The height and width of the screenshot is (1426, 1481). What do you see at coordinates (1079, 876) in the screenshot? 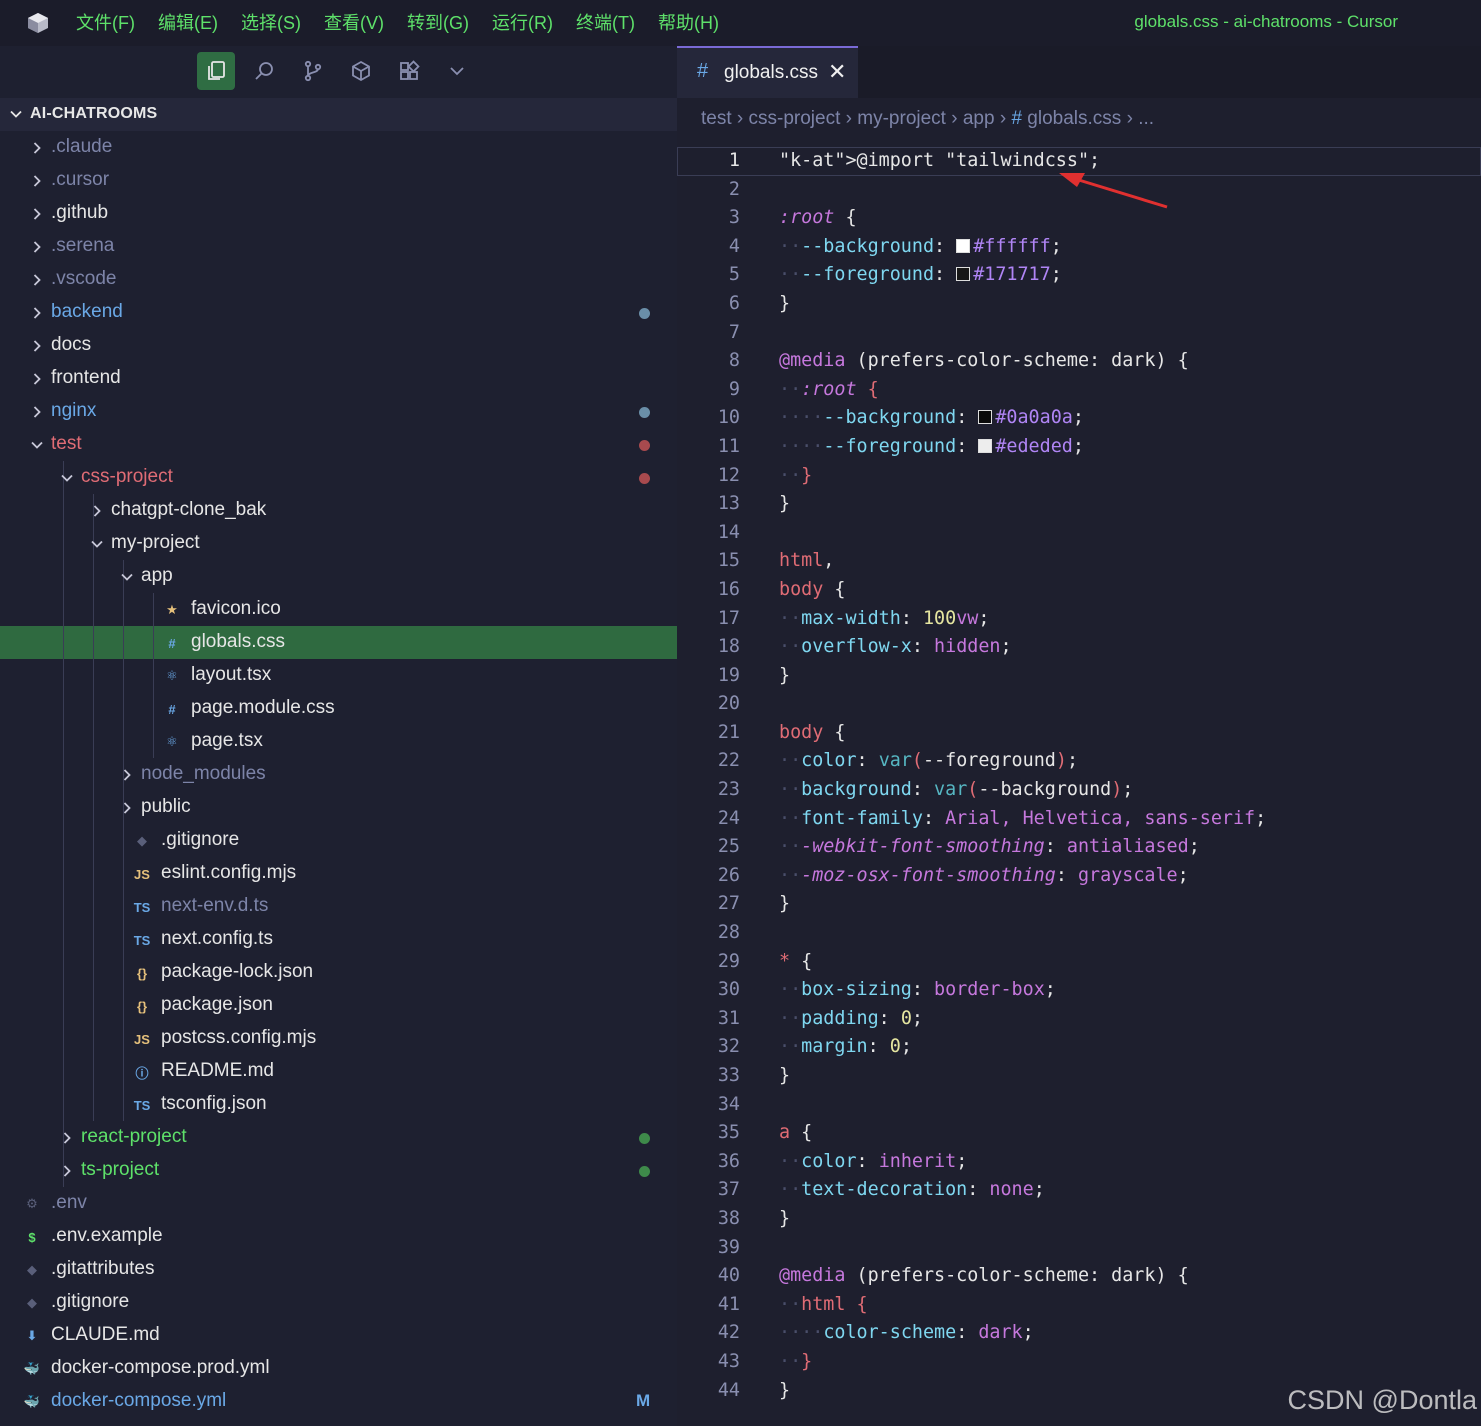
I see `code-line: 26 ··-moz-osx-font-smoothing: grayscale;` at bounding box center [1079, 876].